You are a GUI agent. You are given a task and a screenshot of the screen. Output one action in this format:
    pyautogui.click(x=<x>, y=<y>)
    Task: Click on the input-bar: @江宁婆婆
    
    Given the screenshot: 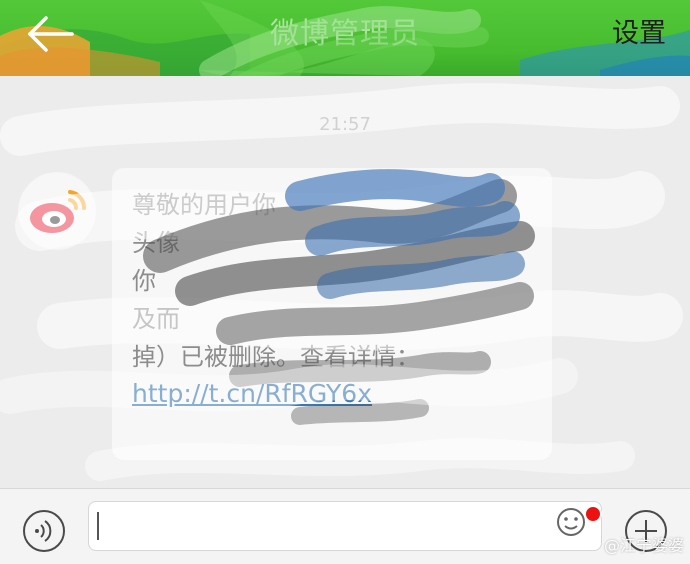 What is the action you would take?
    pyautogui.click(x=345, y=526)
    